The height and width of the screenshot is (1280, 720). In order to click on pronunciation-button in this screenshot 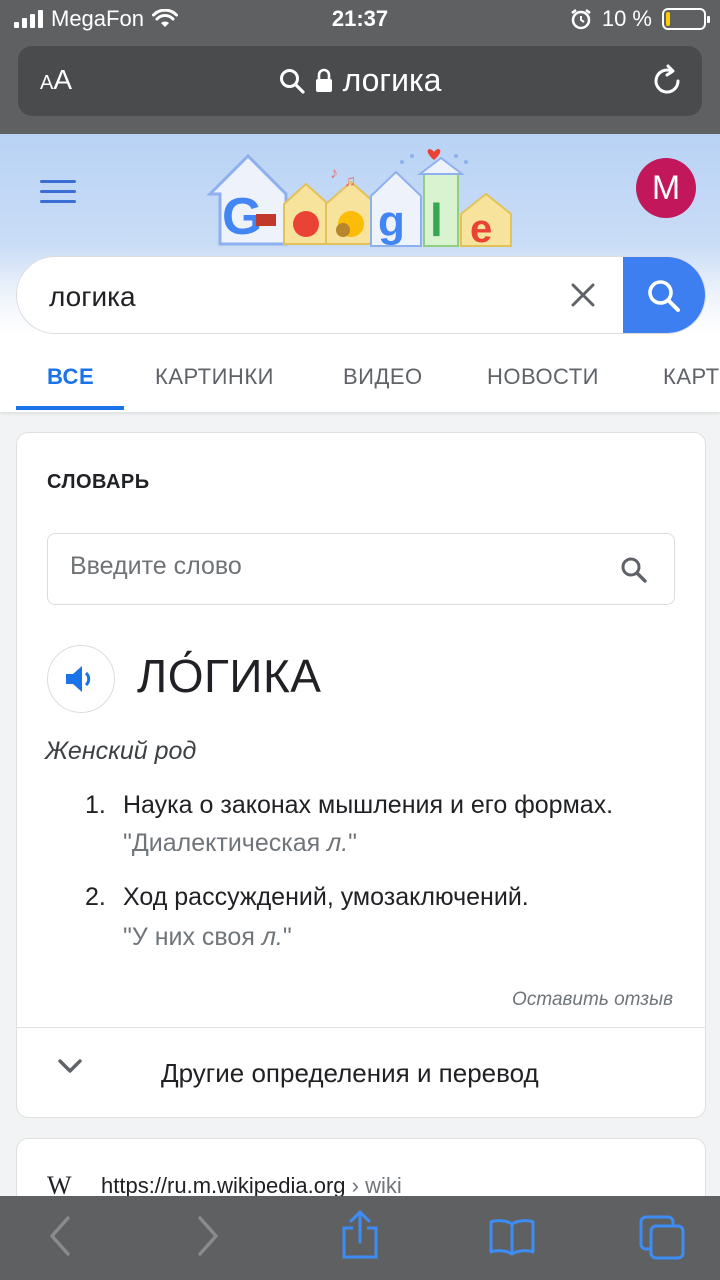, I will do `click(81, 679)`.